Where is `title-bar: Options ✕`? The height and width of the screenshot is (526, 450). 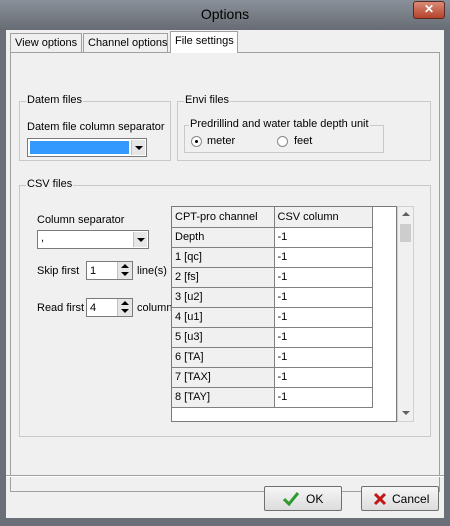
title-bar: Options ✕ is located at coordinates (225, 15).